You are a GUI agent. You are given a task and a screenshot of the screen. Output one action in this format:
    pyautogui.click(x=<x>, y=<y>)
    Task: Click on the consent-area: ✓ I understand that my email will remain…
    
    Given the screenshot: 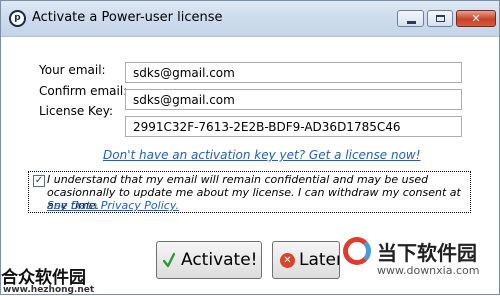 What is the action you would take?
    pyautogui.click(x=249, y=192)
    